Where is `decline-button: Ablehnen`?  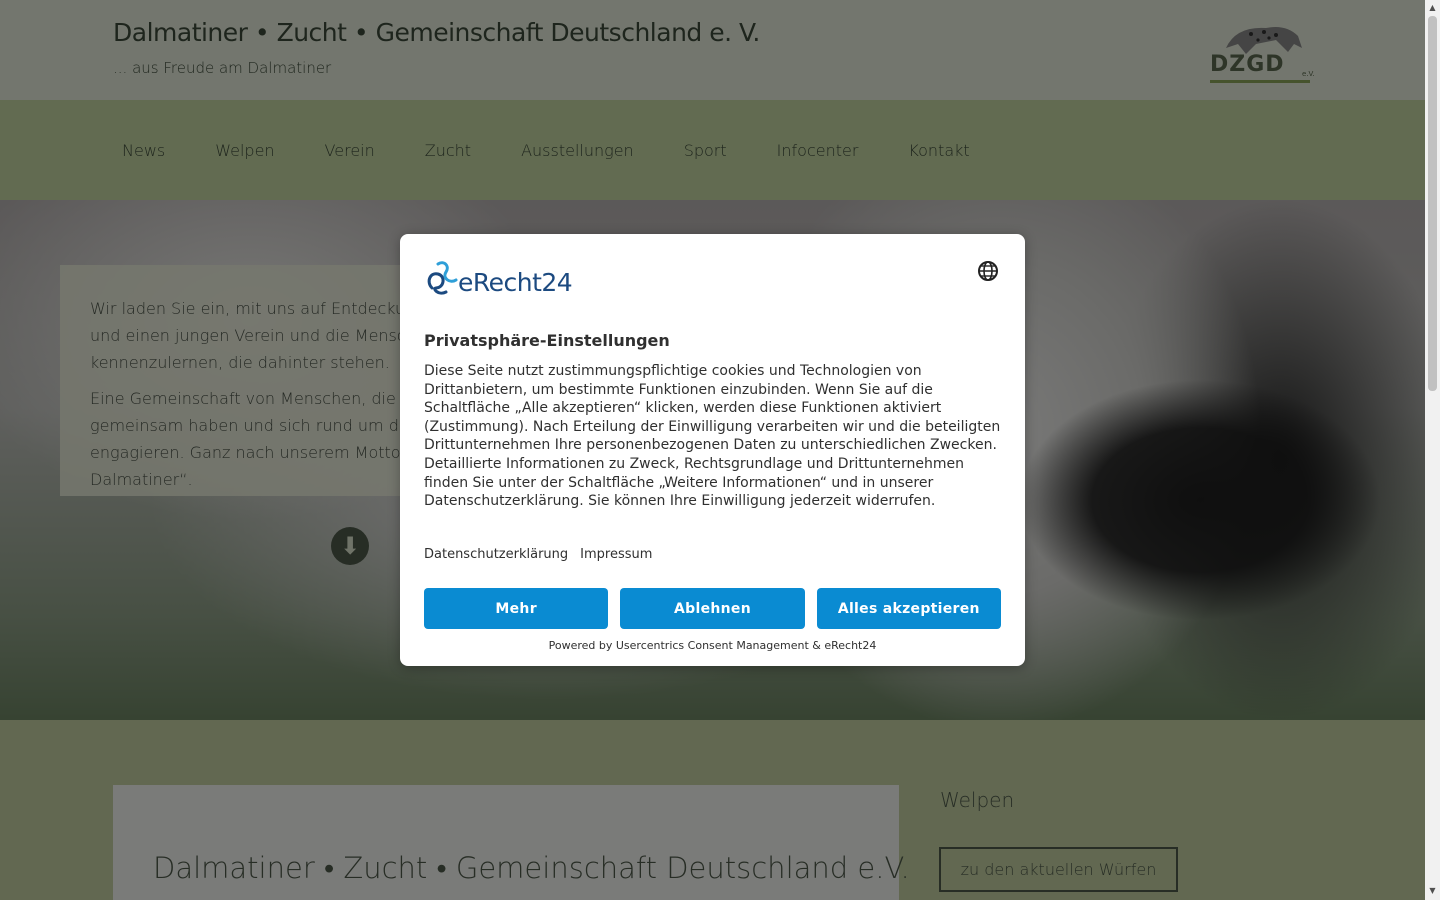
decline-button: Ablehnen is located at coordinates (712, 608).